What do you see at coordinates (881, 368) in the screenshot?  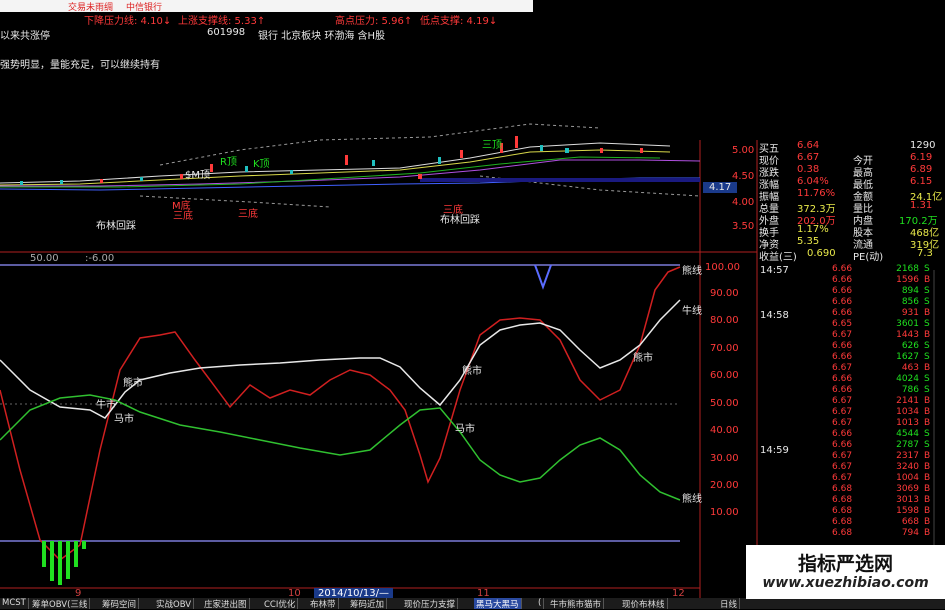 I see `tick-row: 6.67 463 B` at bounding box center [881, 368].